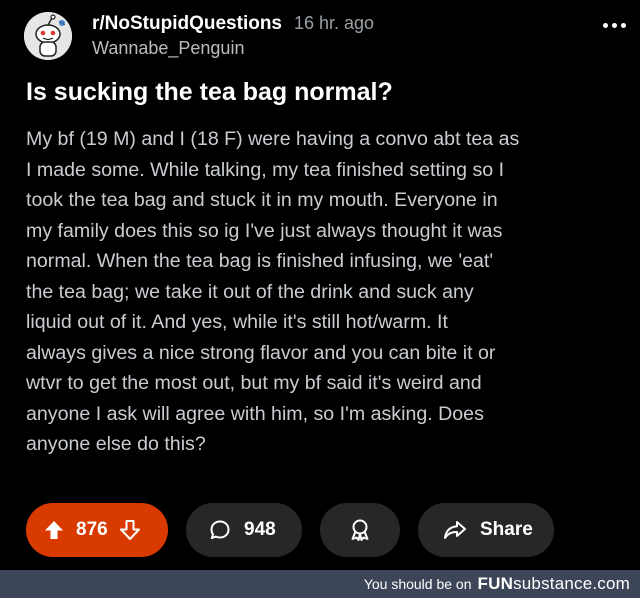 The image size is (640, 598). I want to click on post-actions: 876 948 Share, so click(290, 530).